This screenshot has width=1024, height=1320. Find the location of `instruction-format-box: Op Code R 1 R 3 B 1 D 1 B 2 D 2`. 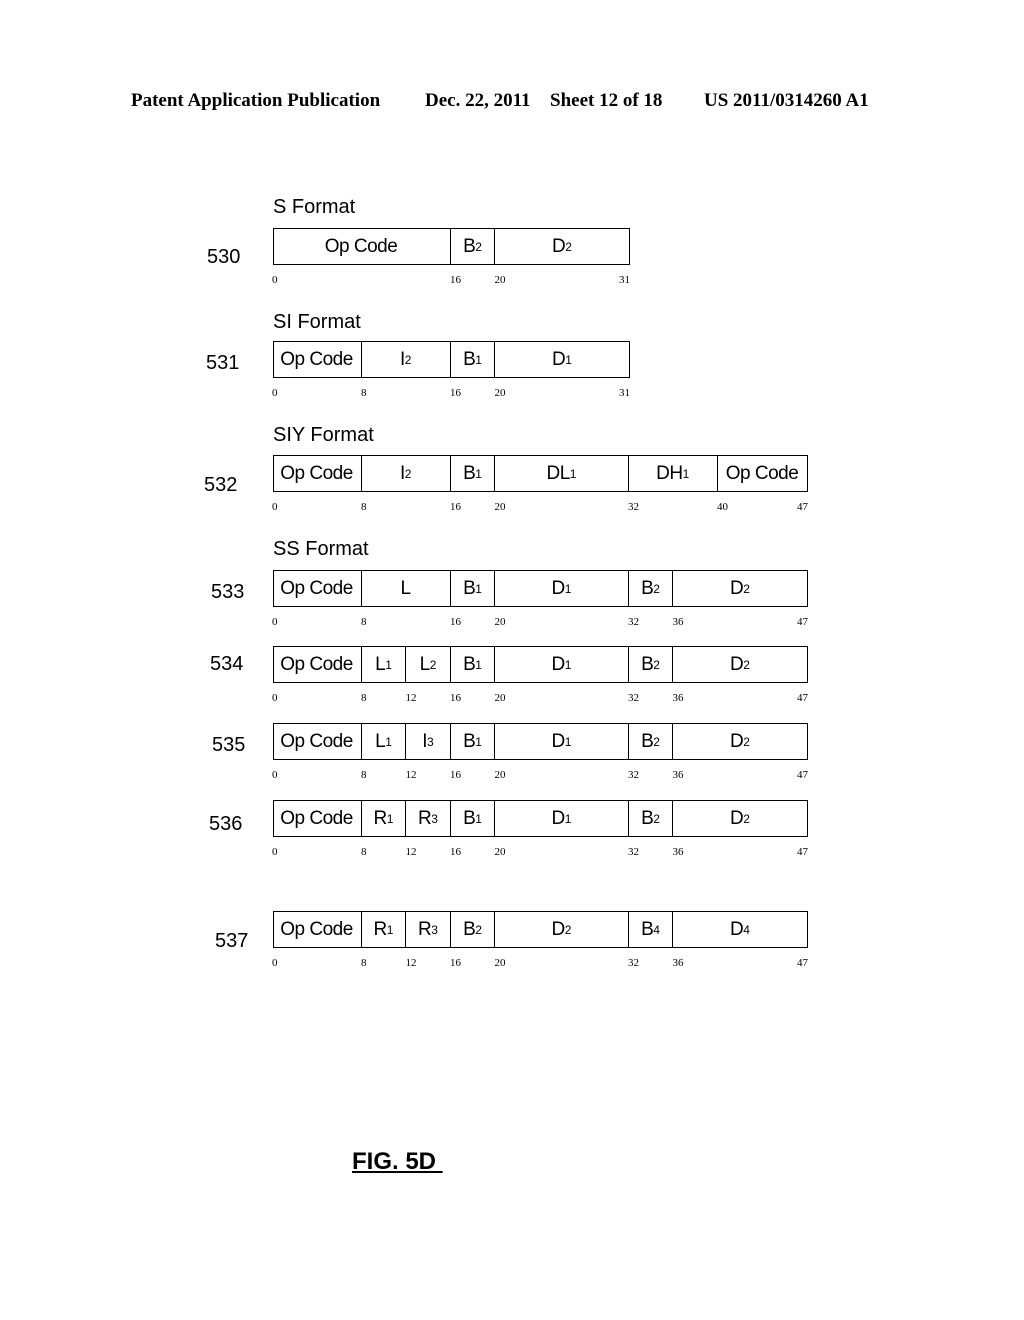

instruction-format-box: Op Code R 1 R 3 B 1 D 1 B 2 D 2 is located at coordinates (540, 818).